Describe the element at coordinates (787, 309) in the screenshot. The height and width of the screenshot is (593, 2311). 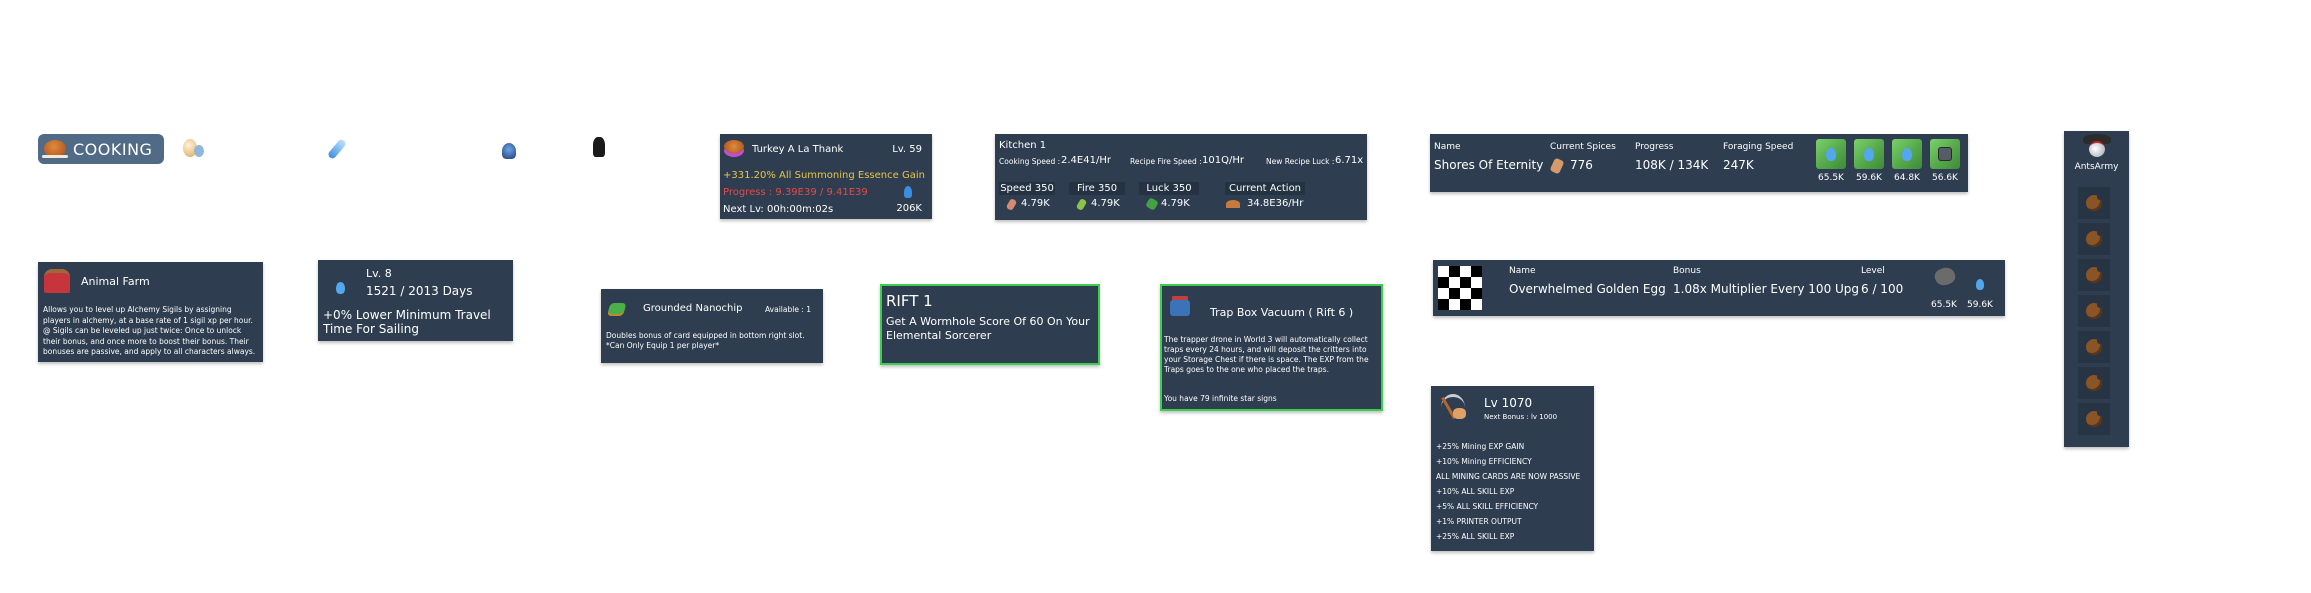
I see `nanochip-available: Available : 1` at that location.